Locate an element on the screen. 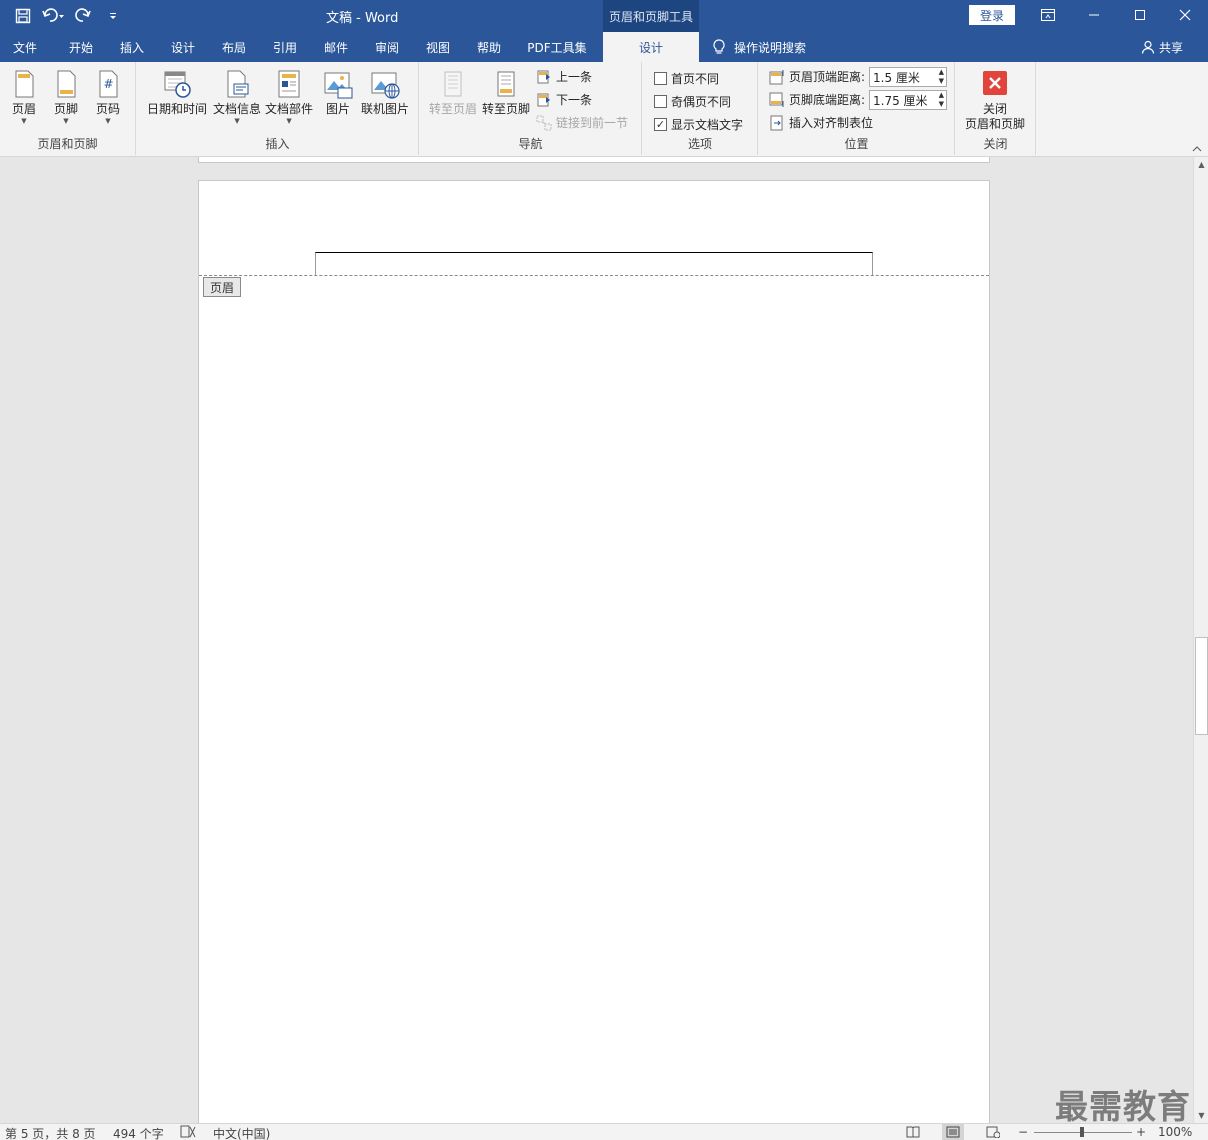 This screenshot has height=1140, width=1208. document-info-label: 文档信息 is located at coordinates (237, 109).